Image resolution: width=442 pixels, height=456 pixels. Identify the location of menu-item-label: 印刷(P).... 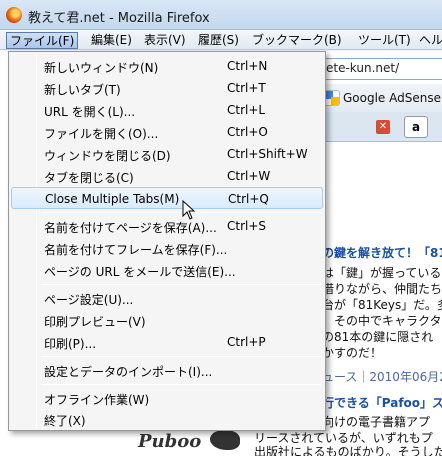
(70, 344).